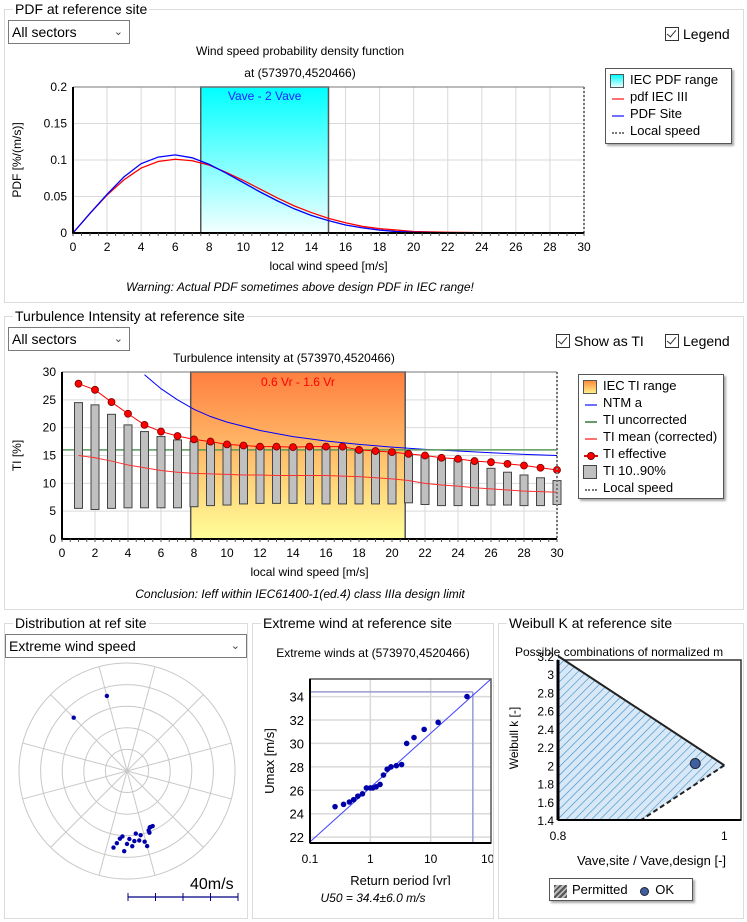 The height and width of the screenshot is (922, 747). What do you see at coordinates (265, 96) in the screenshot?
I see `band-label: Vave - 2 Vave` at bounding box center [265, 96].